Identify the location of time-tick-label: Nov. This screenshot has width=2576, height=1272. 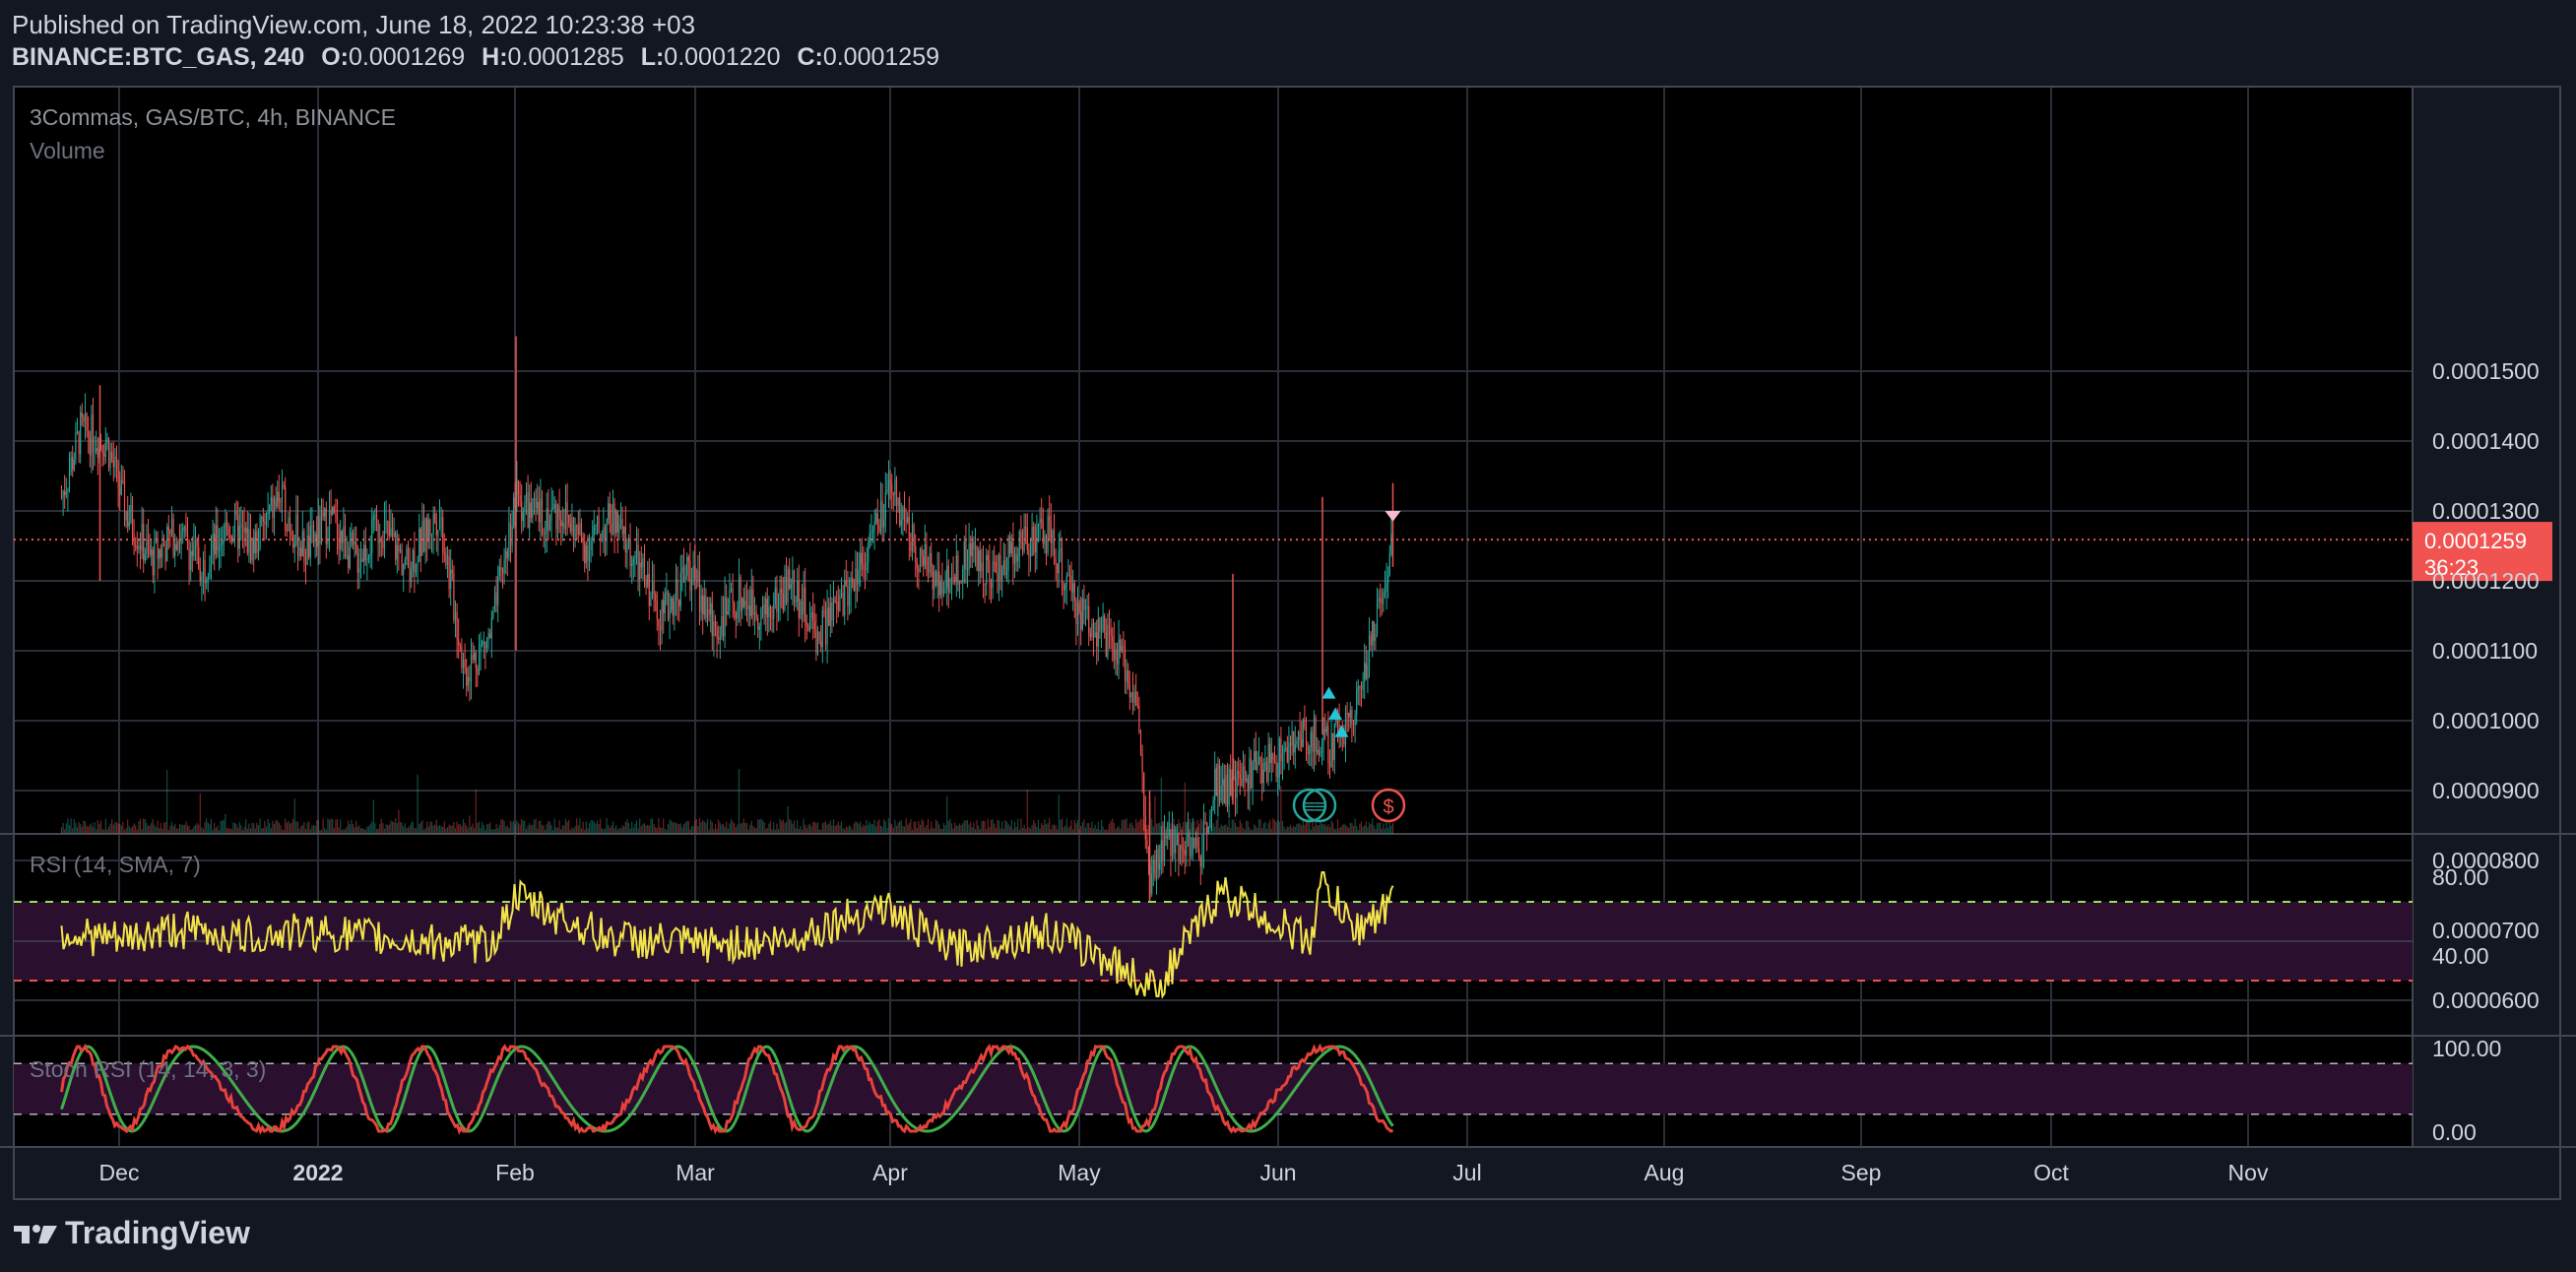
(2248, 1173).